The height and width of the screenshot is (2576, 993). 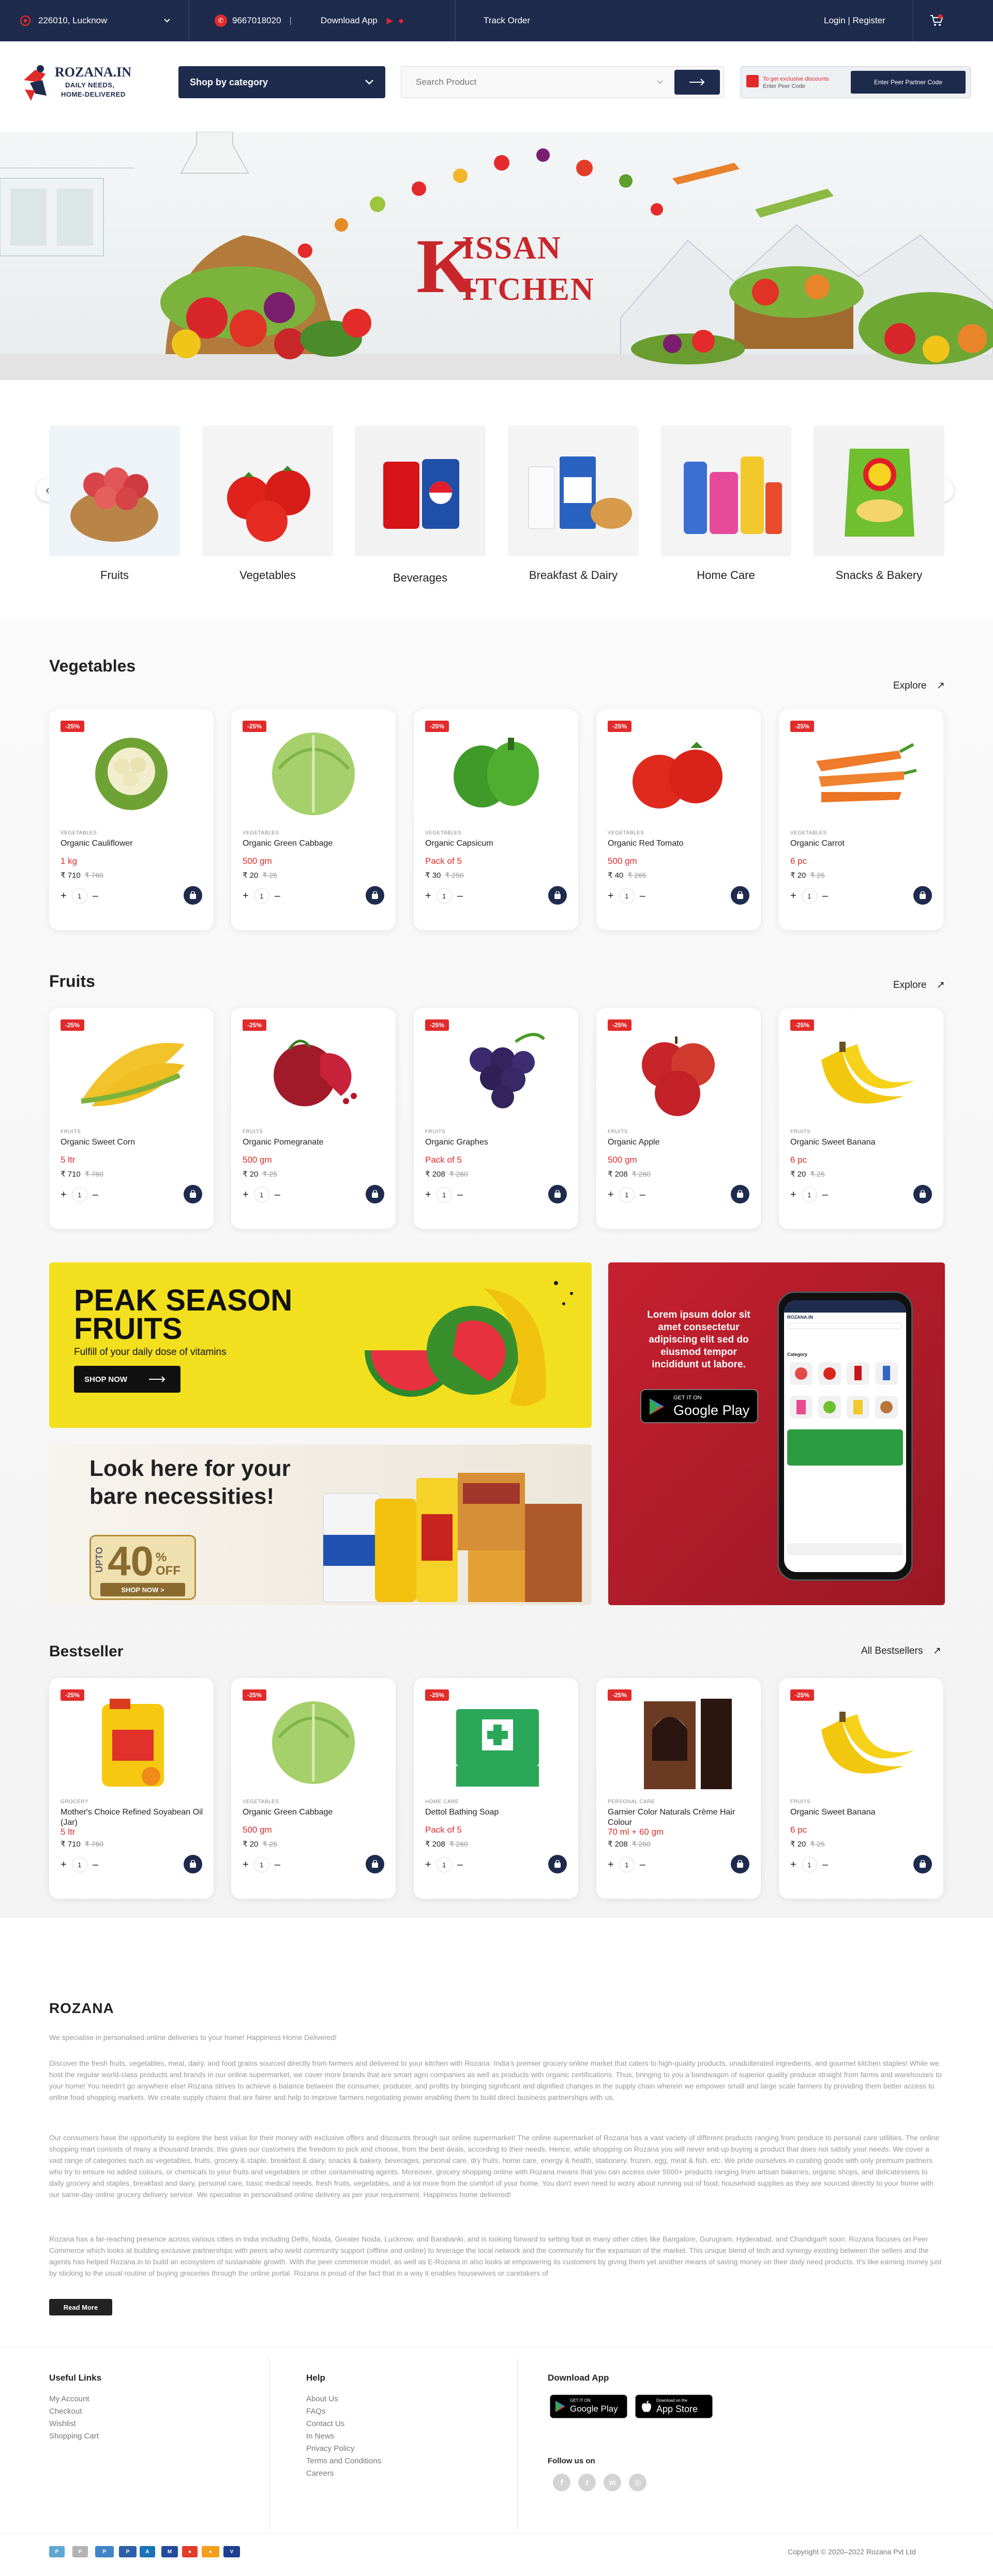 I want to click on footer-link: My Account, so click(x=69, y=2399).